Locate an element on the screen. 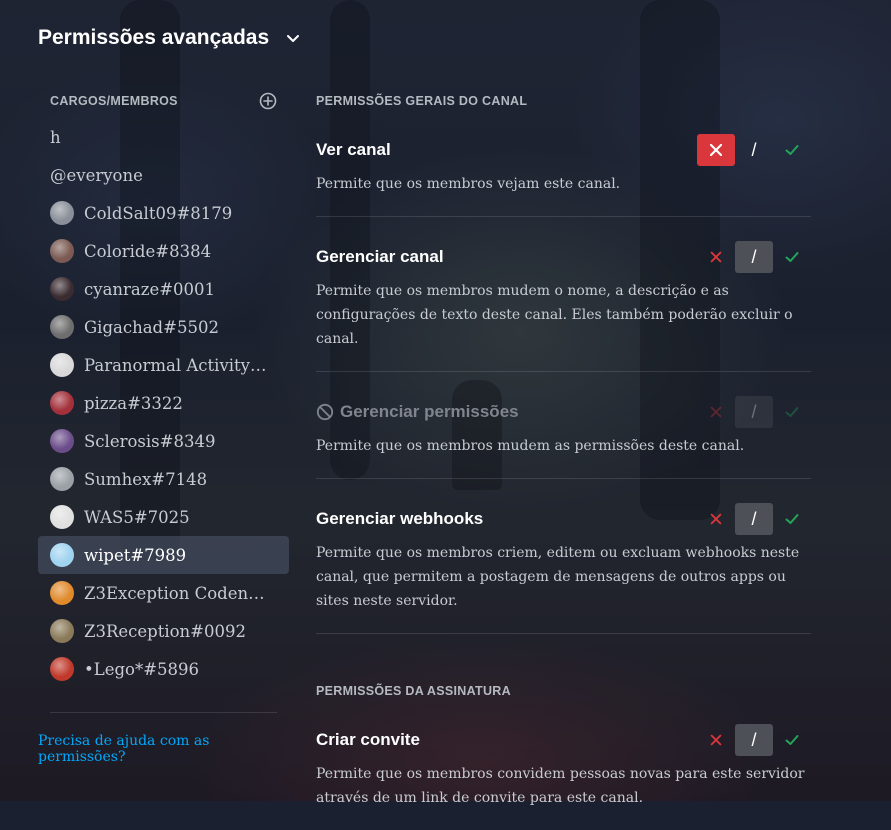  section-heading: PERMISSÕES DA ASSINATURA is located at coordinates (413, 691).